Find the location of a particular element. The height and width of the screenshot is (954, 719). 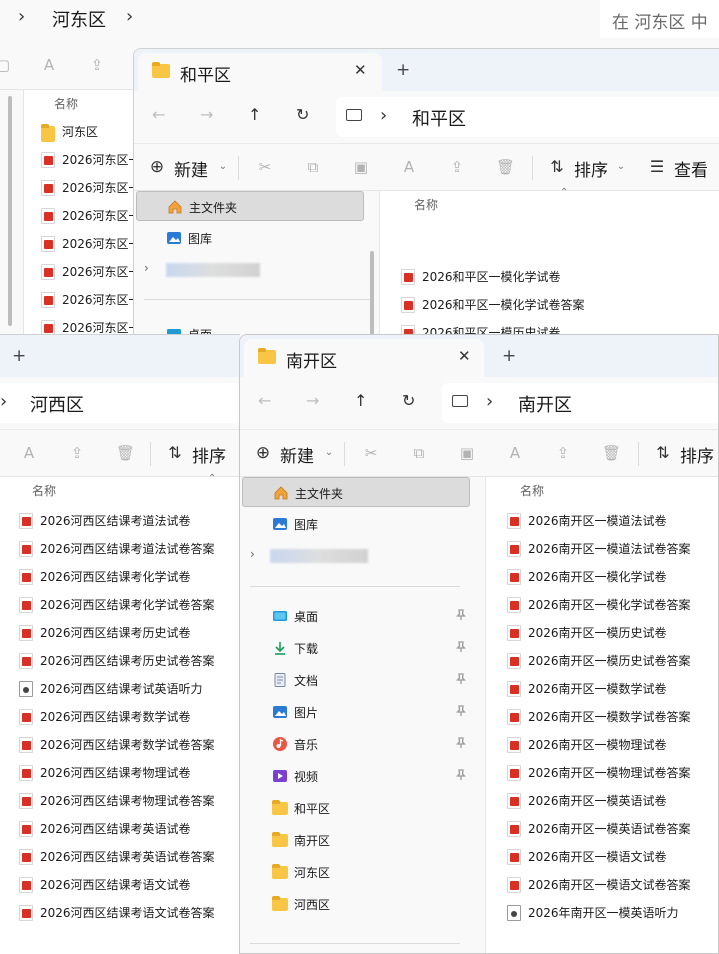

nav-item-quick: 文档 is located at coordinates (354, 680).